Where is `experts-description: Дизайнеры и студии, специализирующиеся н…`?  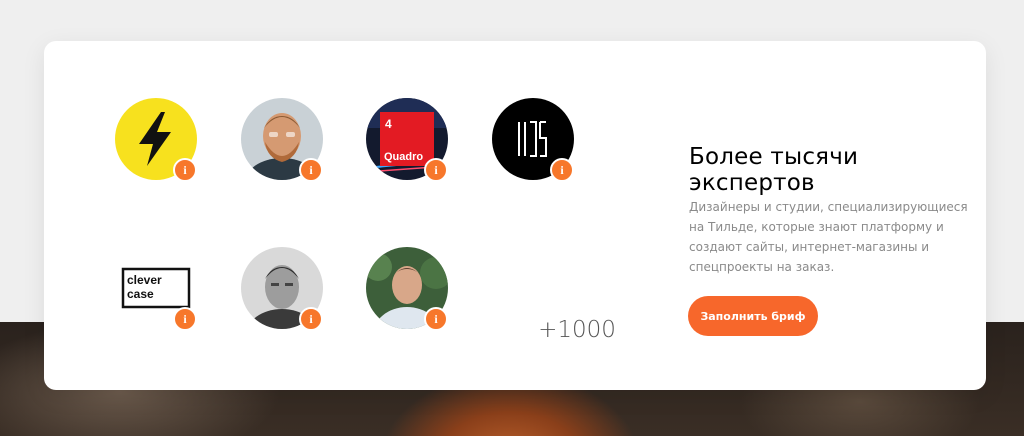
experts-description: Дизайнеры и студии, специализирующиеся н… is located at coordinates (828, 237).